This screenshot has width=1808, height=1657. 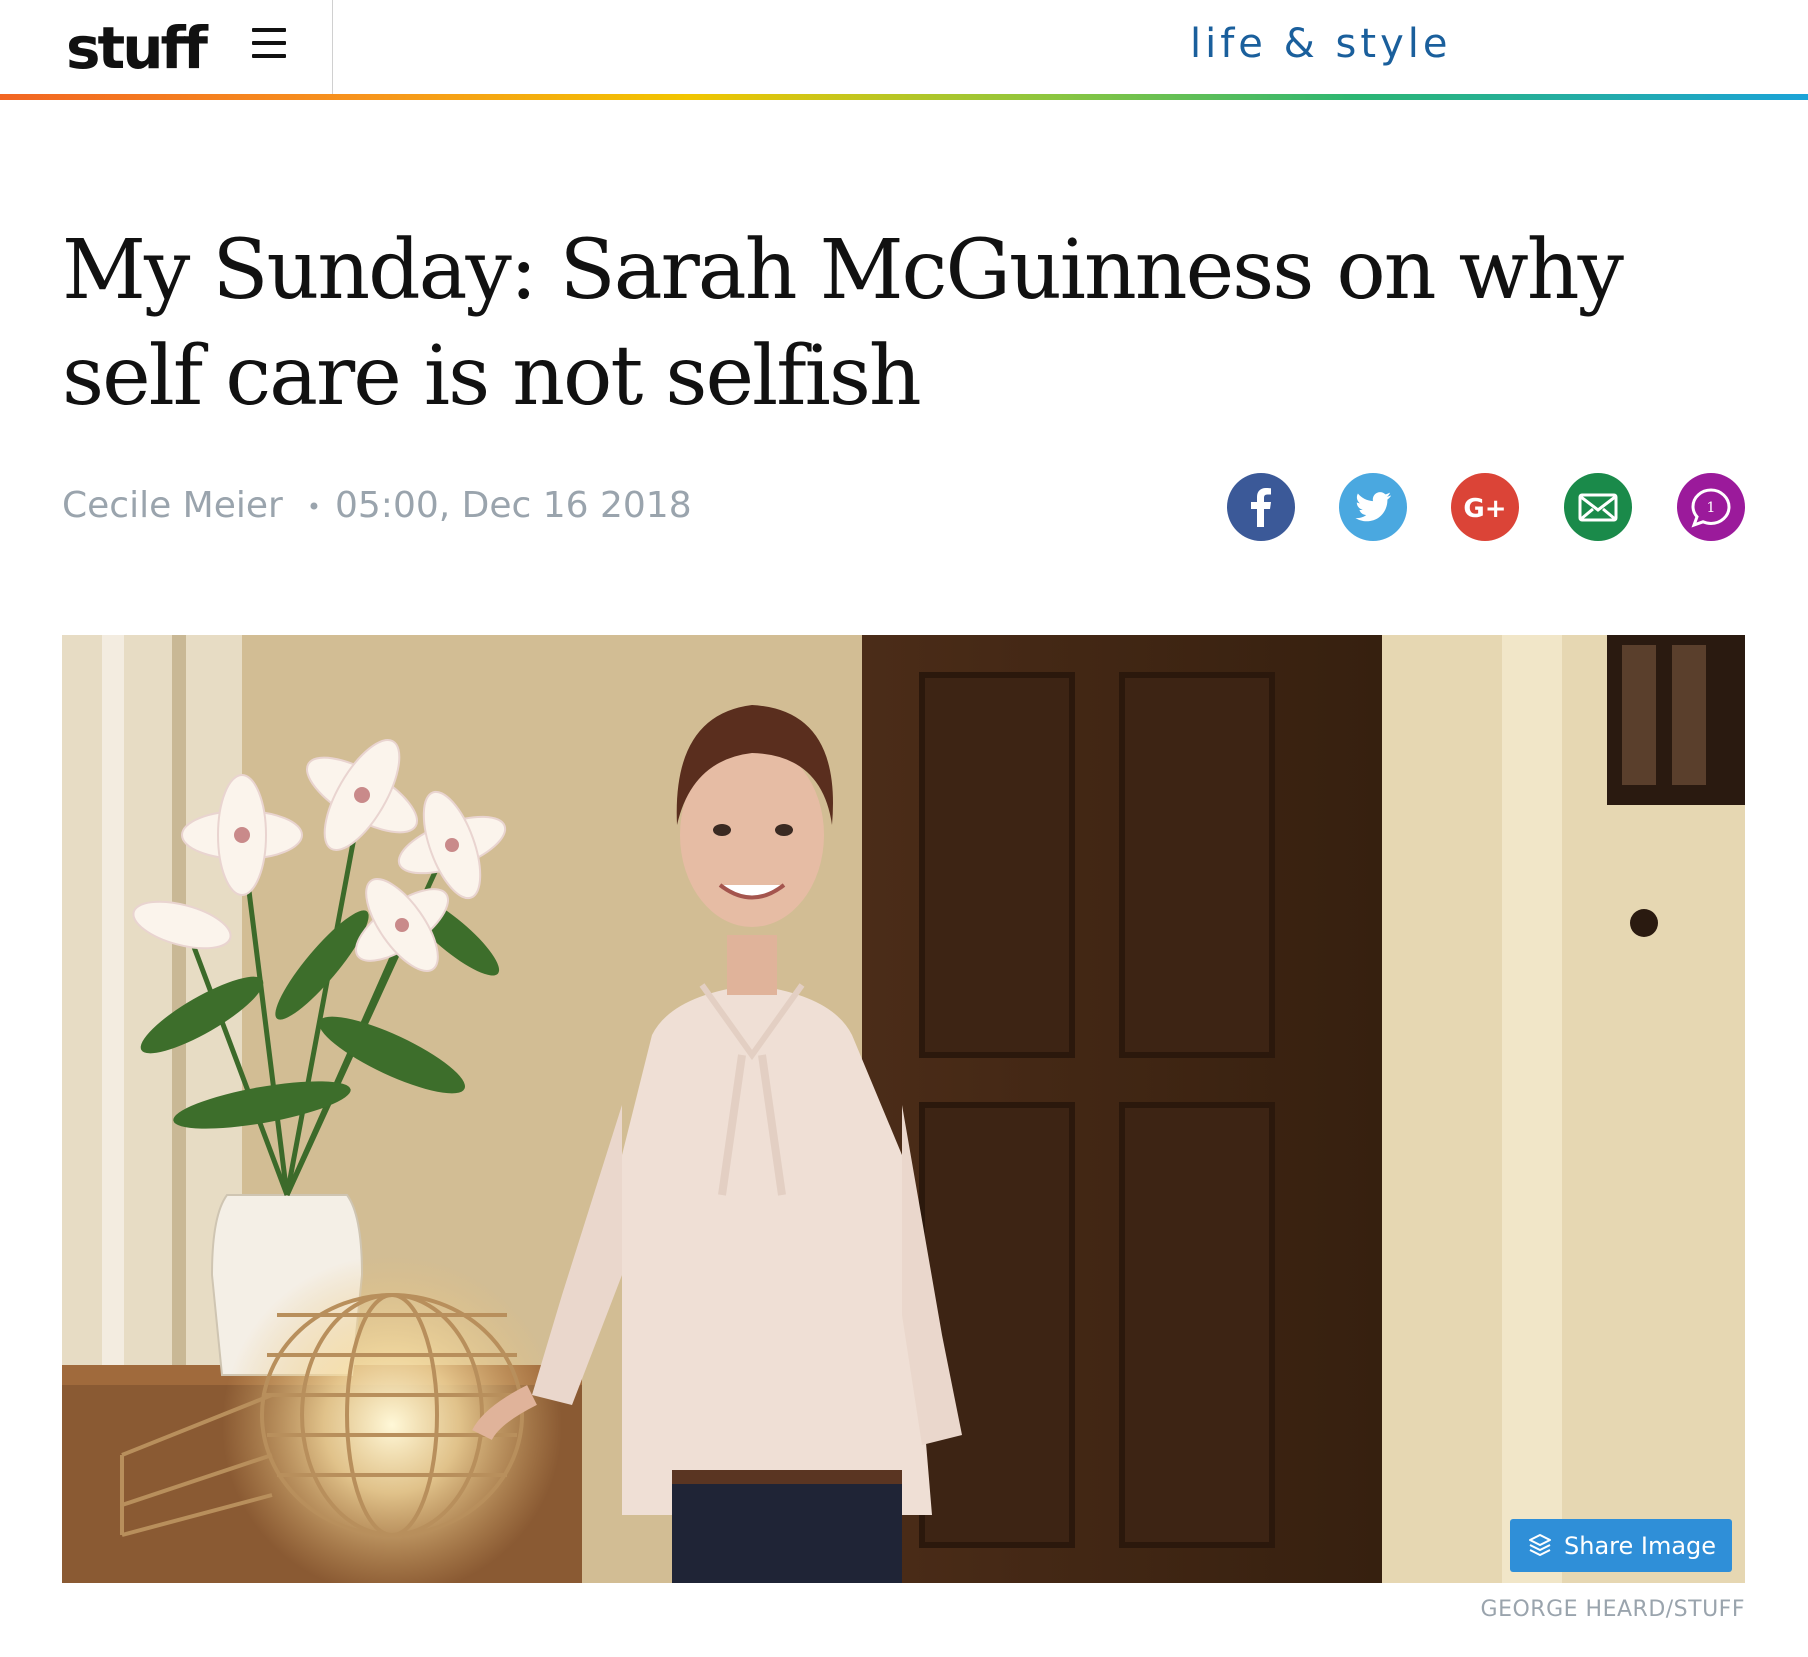 What do you see at coordinates (1640, 1546) in the screenshot?
I see `share-image-label: Share Image` at bounding box center [1640, 1546].